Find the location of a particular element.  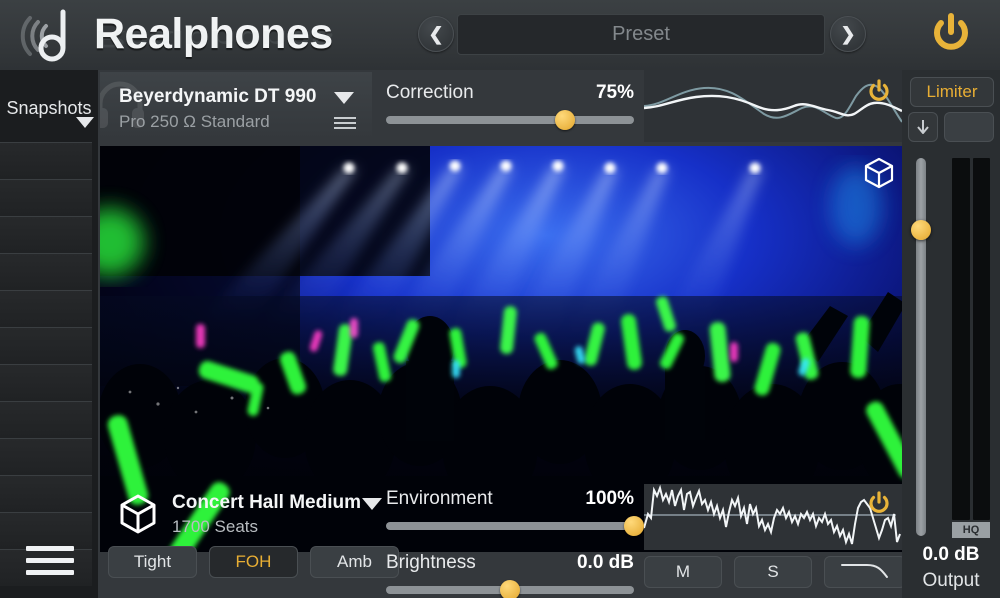

correction-slider is located at coordinates (510, 120).